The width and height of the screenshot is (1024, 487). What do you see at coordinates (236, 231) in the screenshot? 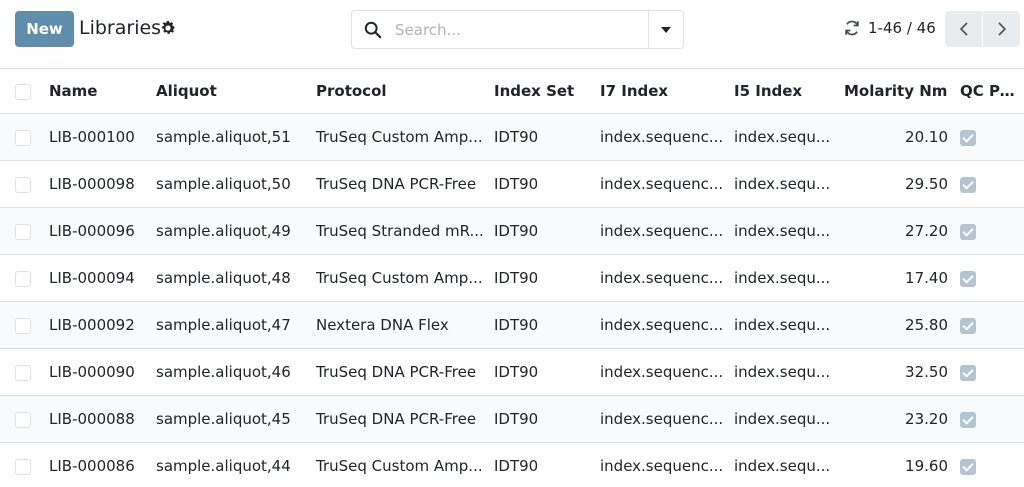
I see `cell-aliquot: sample.aliquot,49` at bounding box center [236, 231].